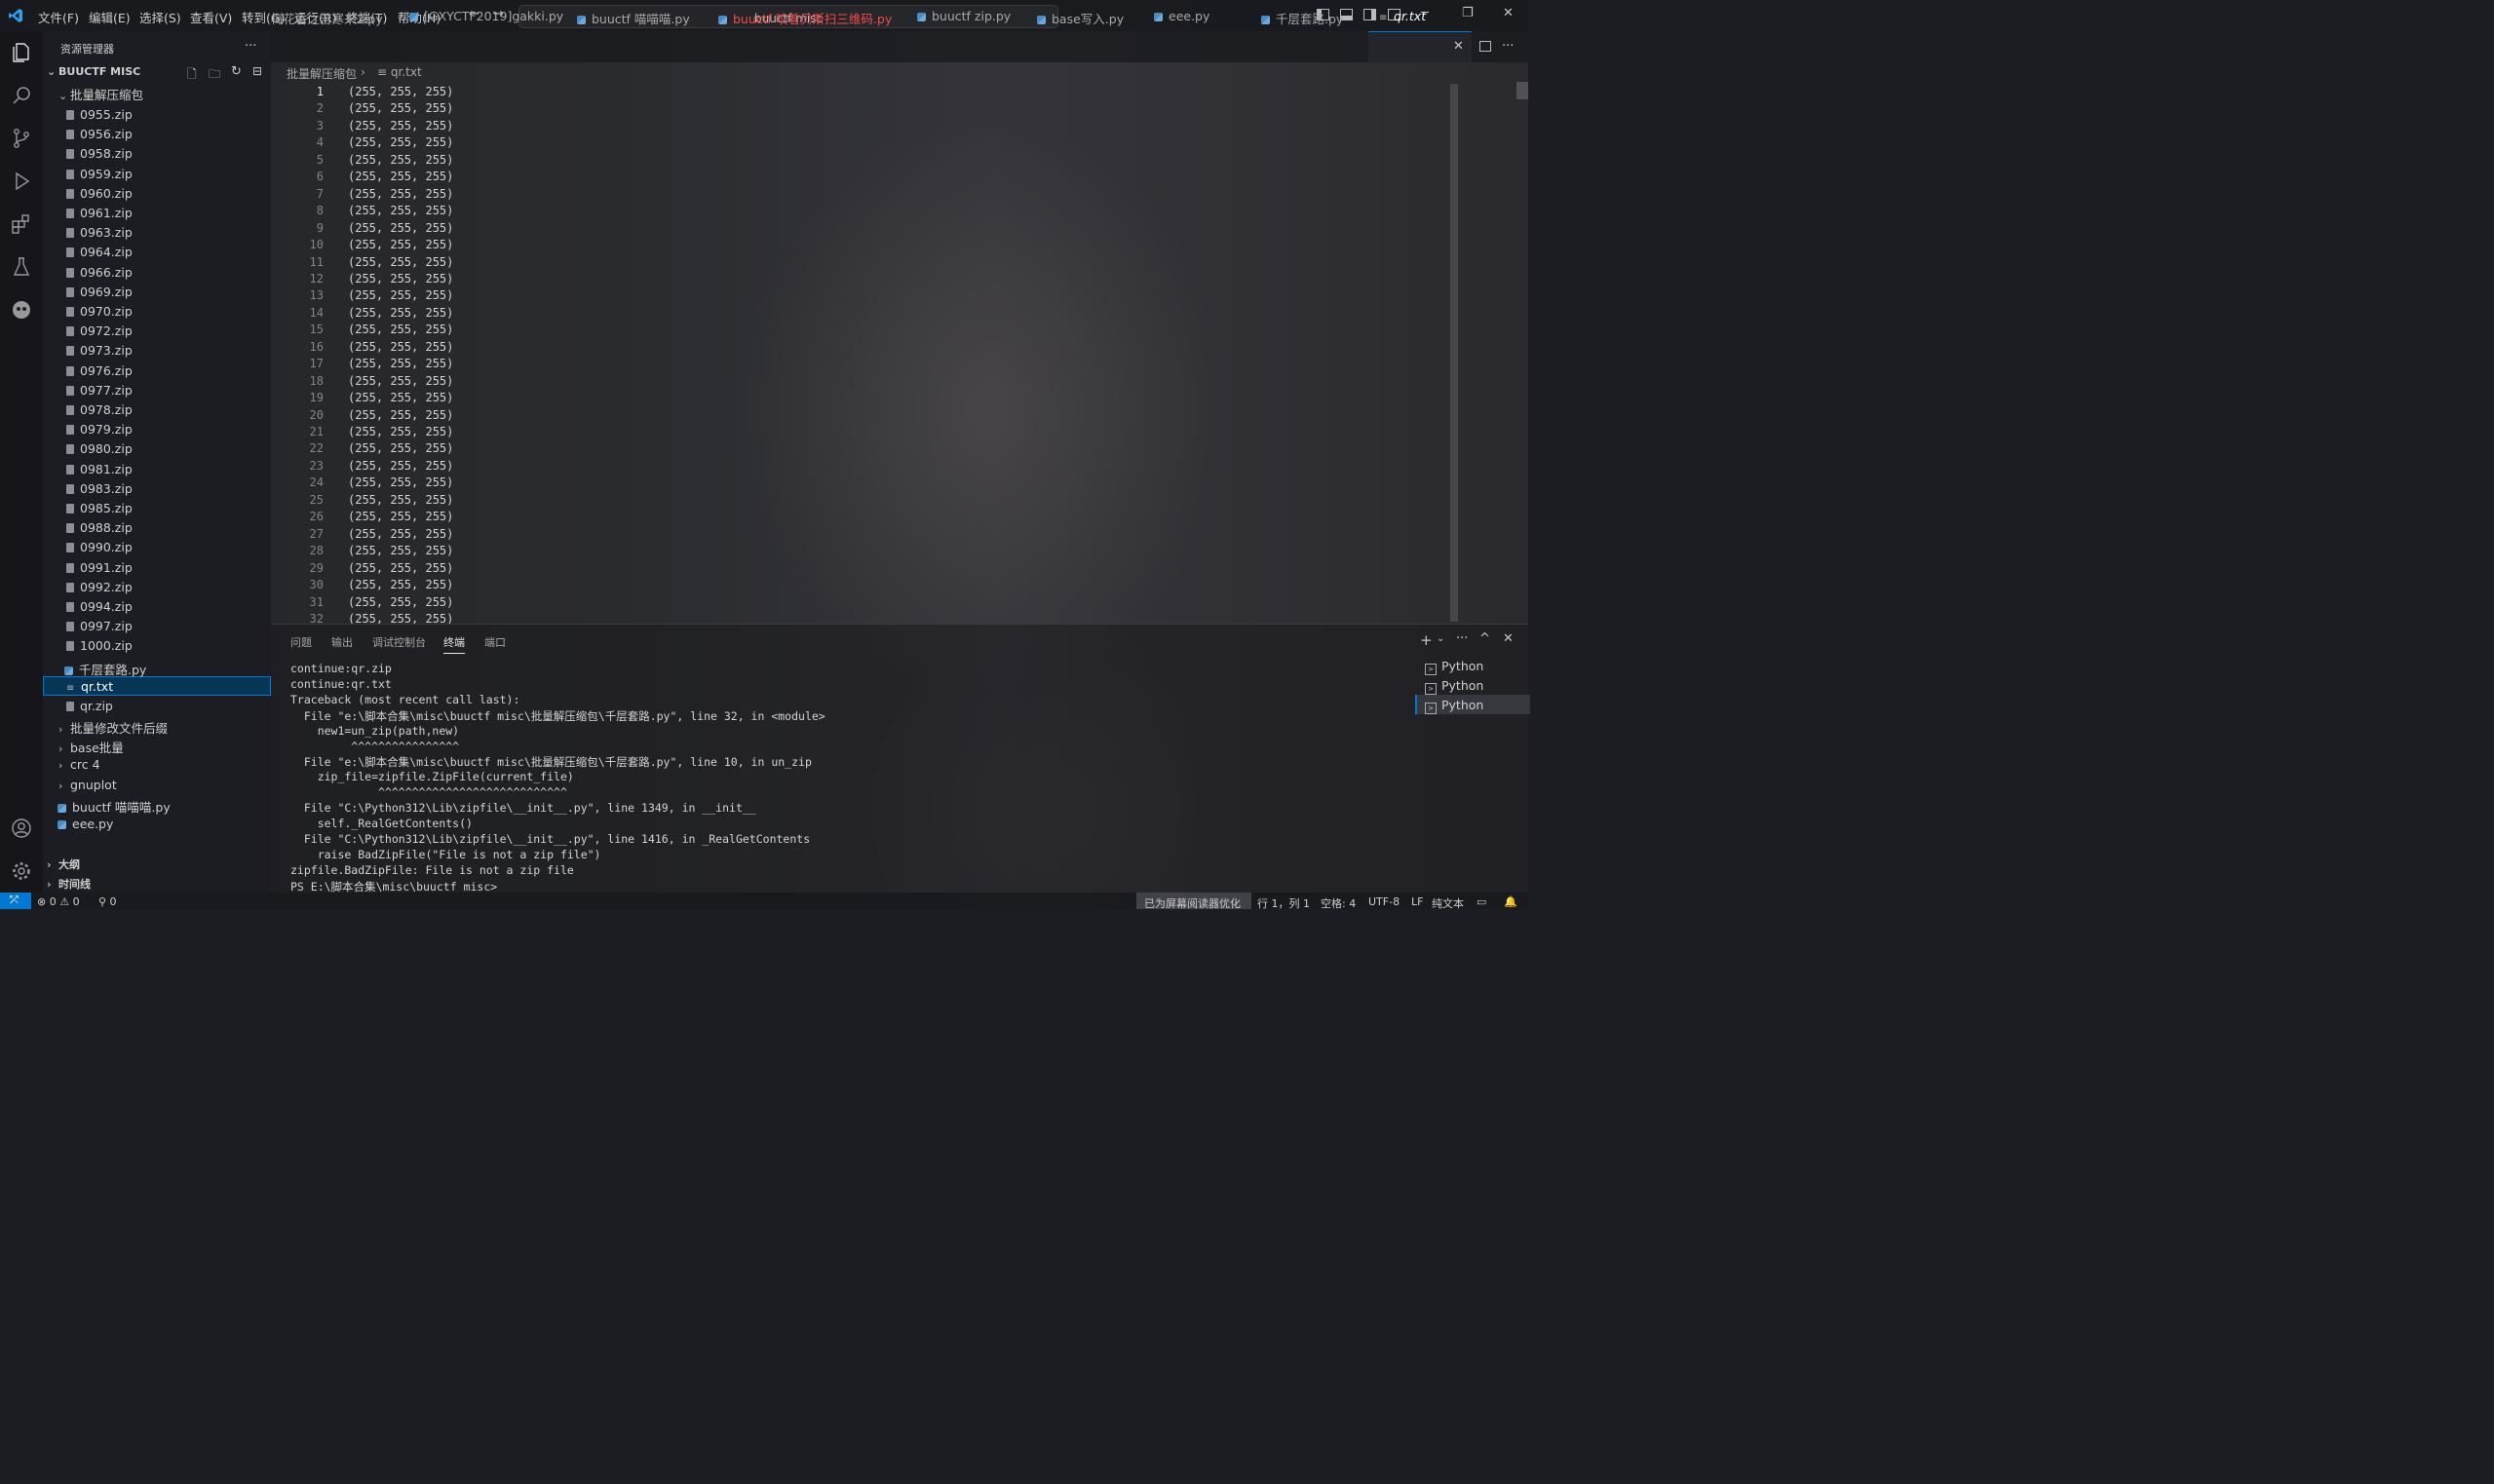 The height and width of the screenshot is (1484, 2494). What do you see at coordinates (1508, 13) in the screenshot?
I see `close-window-icon: ✕` at bounding box center [1508, 13].